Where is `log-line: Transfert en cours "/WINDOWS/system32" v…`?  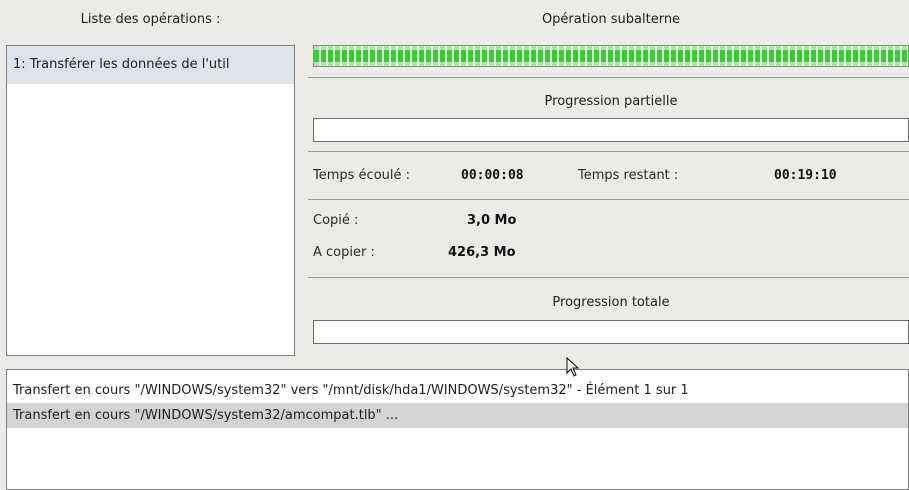 log-line: Transfert en cours "/WINDOWS/system32" v… is located at coordinates (457, 390).